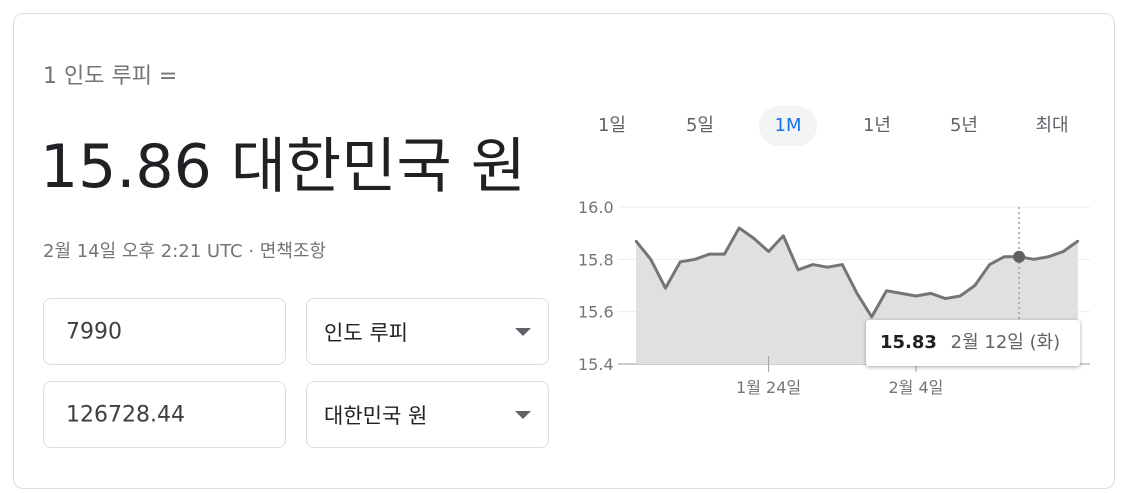  I want to click on y-tick-label: 16.0, so click(596, 207).